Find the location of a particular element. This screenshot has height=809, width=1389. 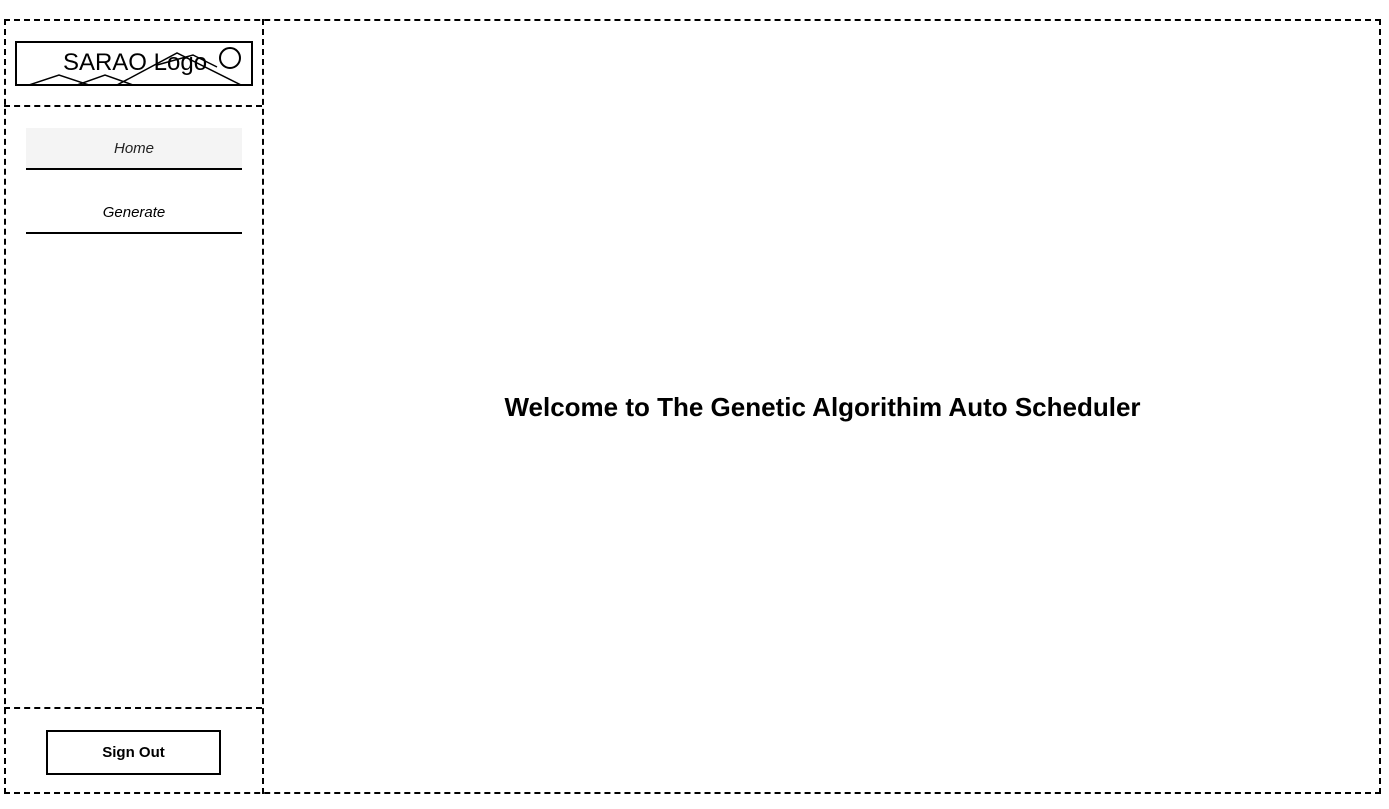

logo-area: SARAO Logo is located at coordinates (133, 63).